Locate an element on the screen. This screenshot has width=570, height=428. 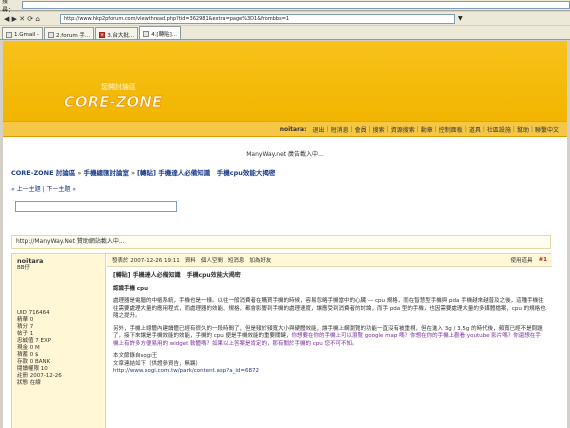
url-dropdown-icon: ▼ is located at coordinates (460, 18).